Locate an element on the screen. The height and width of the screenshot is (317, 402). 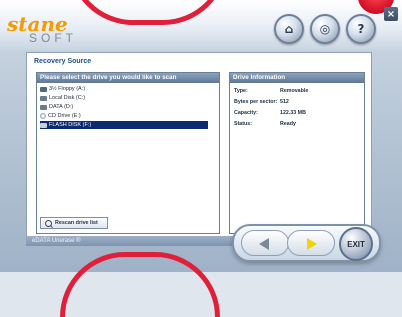
title-button-group: ⌂ ◎ ? is located at coordinates (325, 29).